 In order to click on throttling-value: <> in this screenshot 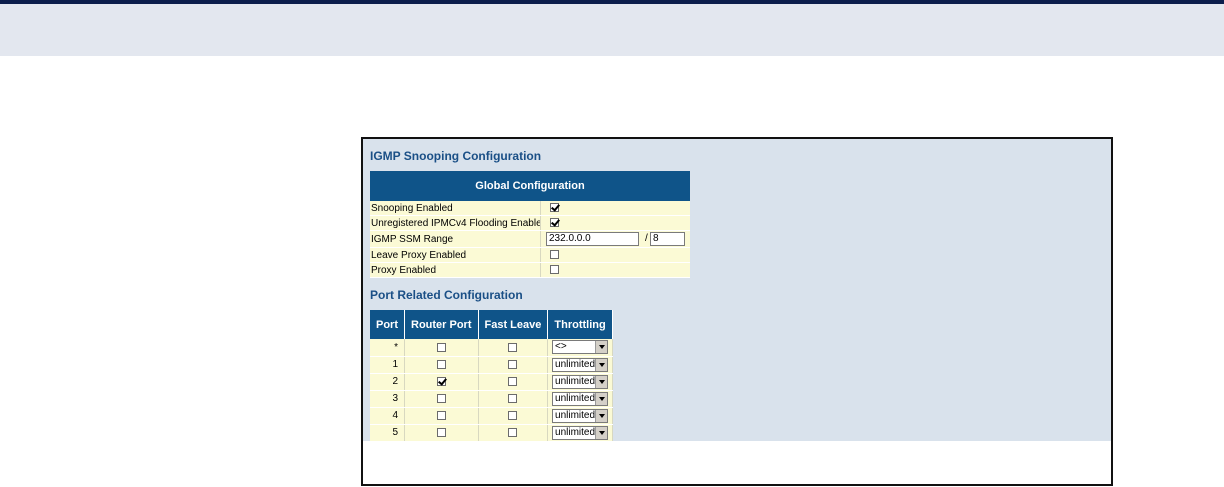, I will do `click(561, 347)`.